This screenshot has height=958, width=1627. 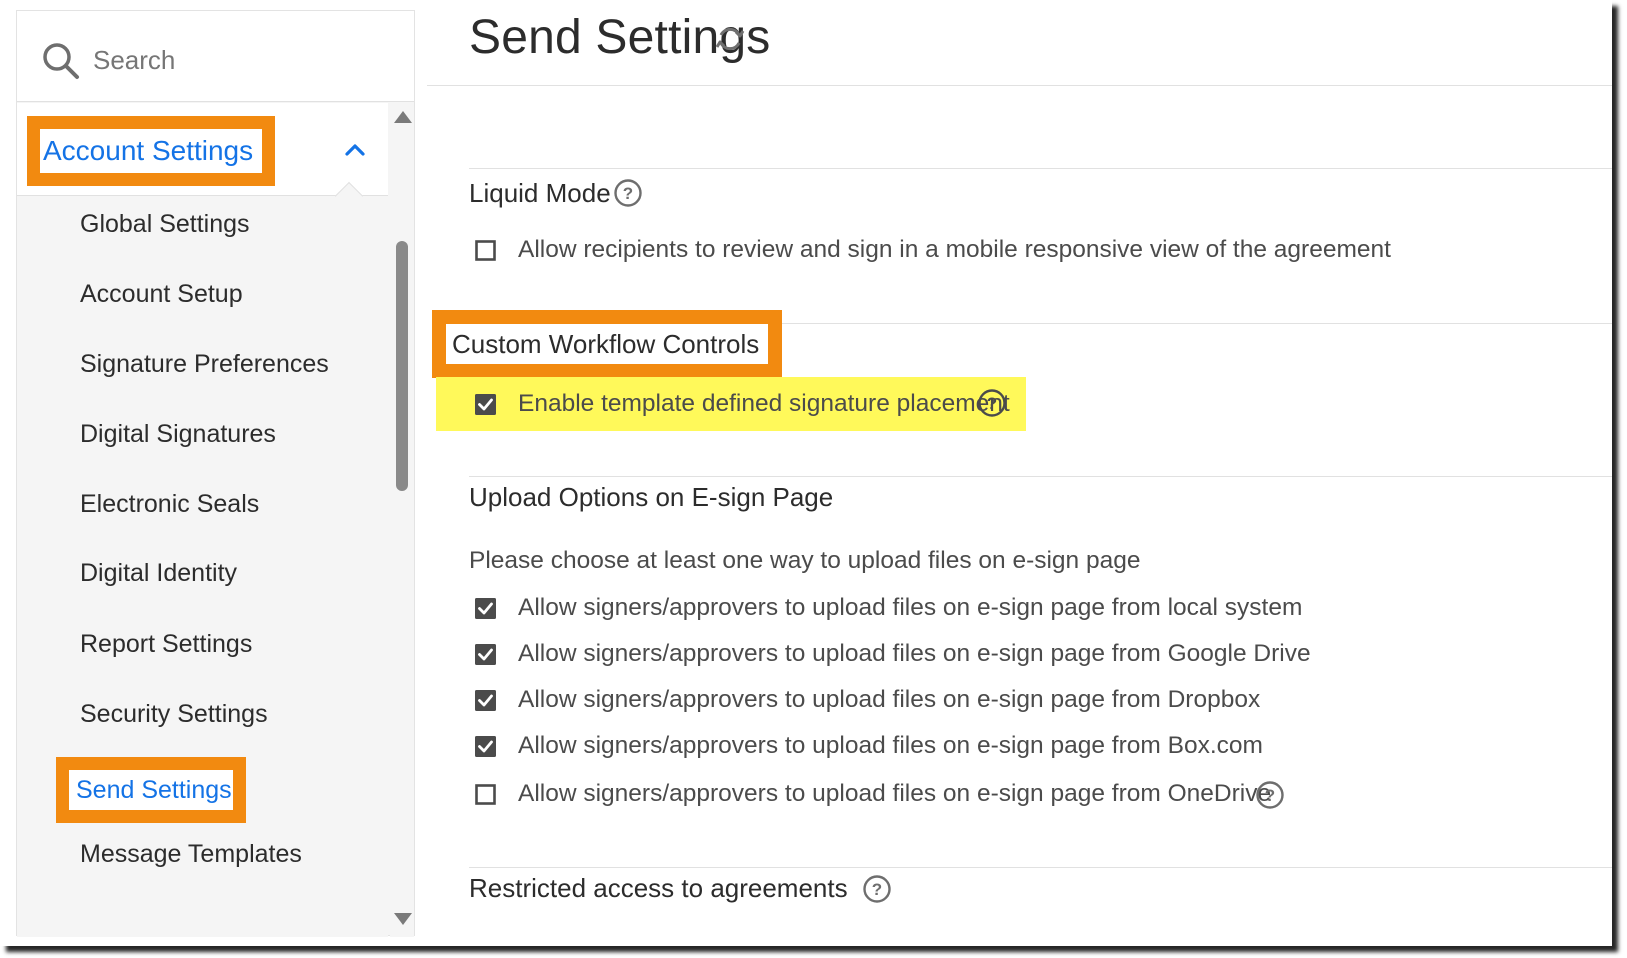 I want to click on refresh-icon, so click(x=730, y=39).